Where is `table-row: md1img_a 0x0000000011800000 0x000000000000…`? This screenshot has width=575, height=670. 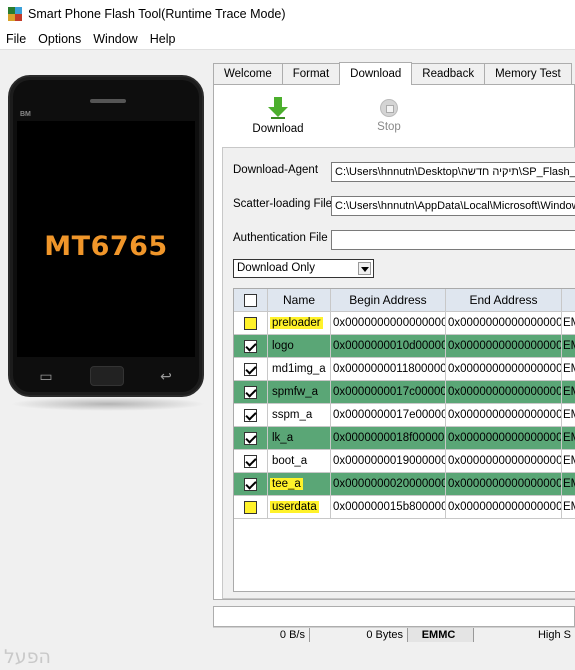
table-row: md1img_a 0x0000000011800000 0x000000000000… is located at coordinates (404, 369).